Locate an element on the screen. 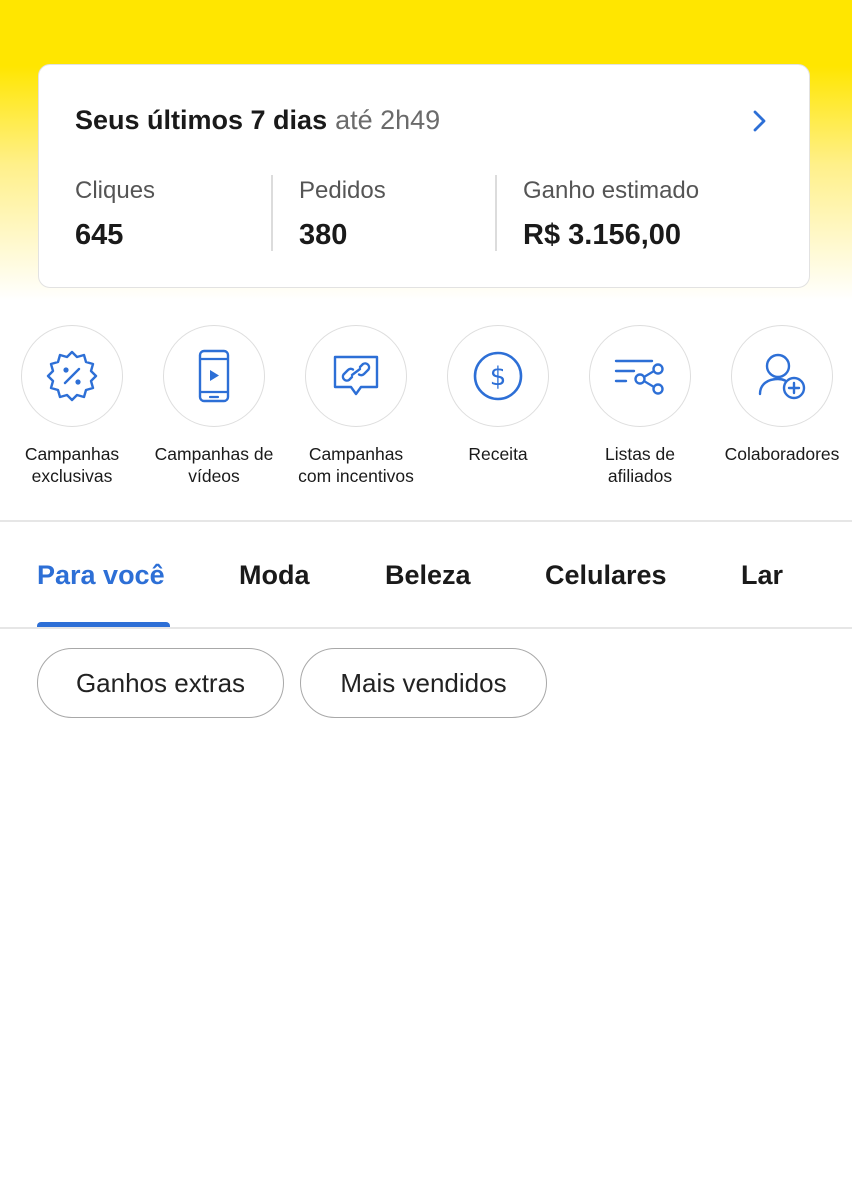  shortcut-revenue: $ Receita is located at coordinates (498, 395).